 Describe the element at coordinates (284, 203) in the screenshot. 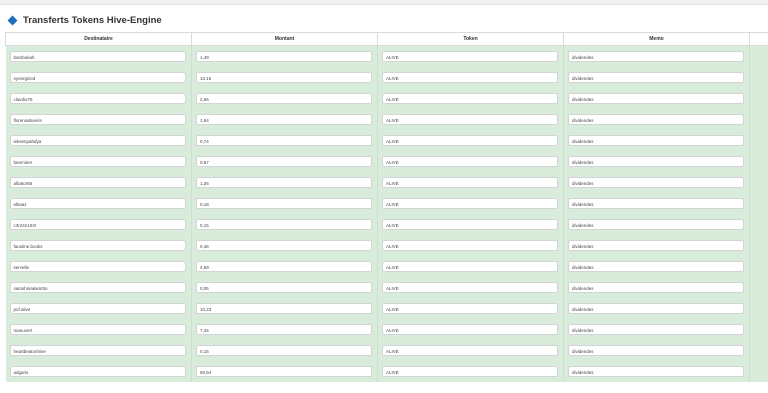

I see `amount-input: 0,18` at that location.